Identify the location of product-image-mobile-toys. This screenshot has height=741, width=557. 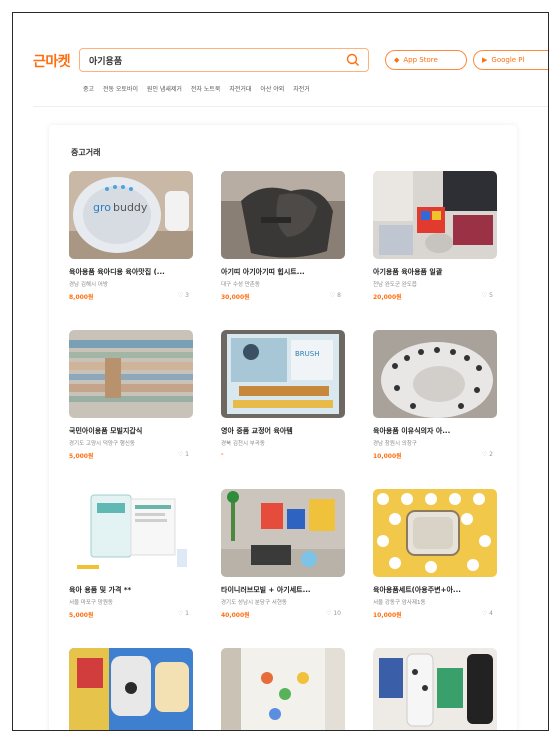
(283, 533).